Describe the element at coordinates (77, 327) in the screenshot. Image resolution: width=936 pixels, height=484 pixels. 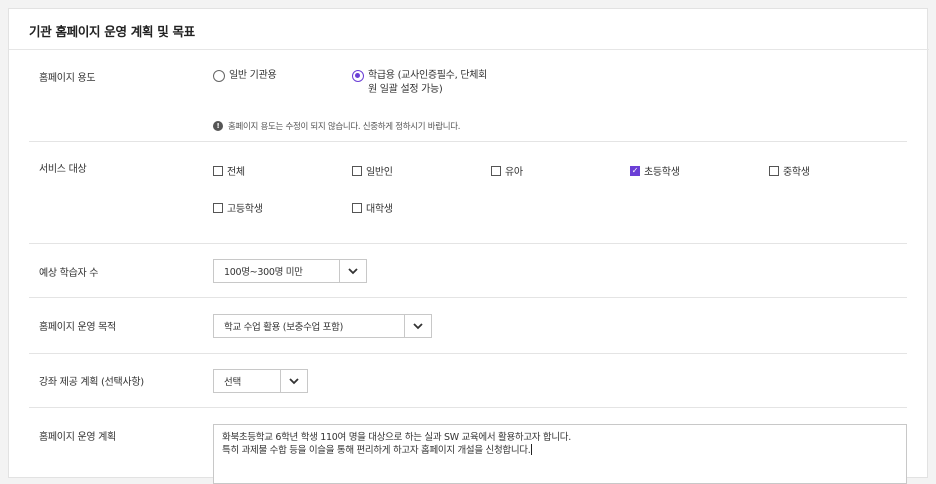
I see `purpose-label: 홈페이지 운영 목적` at that location.